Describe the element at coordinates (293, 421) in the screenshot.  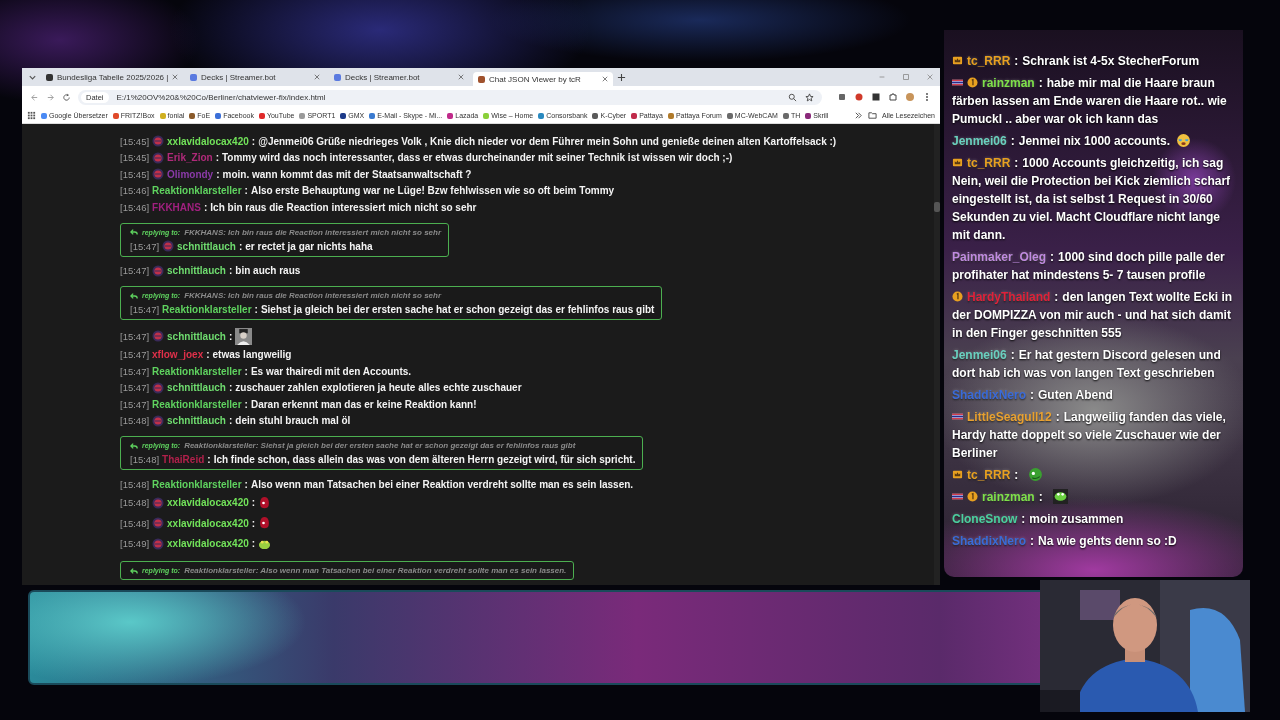
I see `message-text: dein stuhl brauch mal öl` at that location.